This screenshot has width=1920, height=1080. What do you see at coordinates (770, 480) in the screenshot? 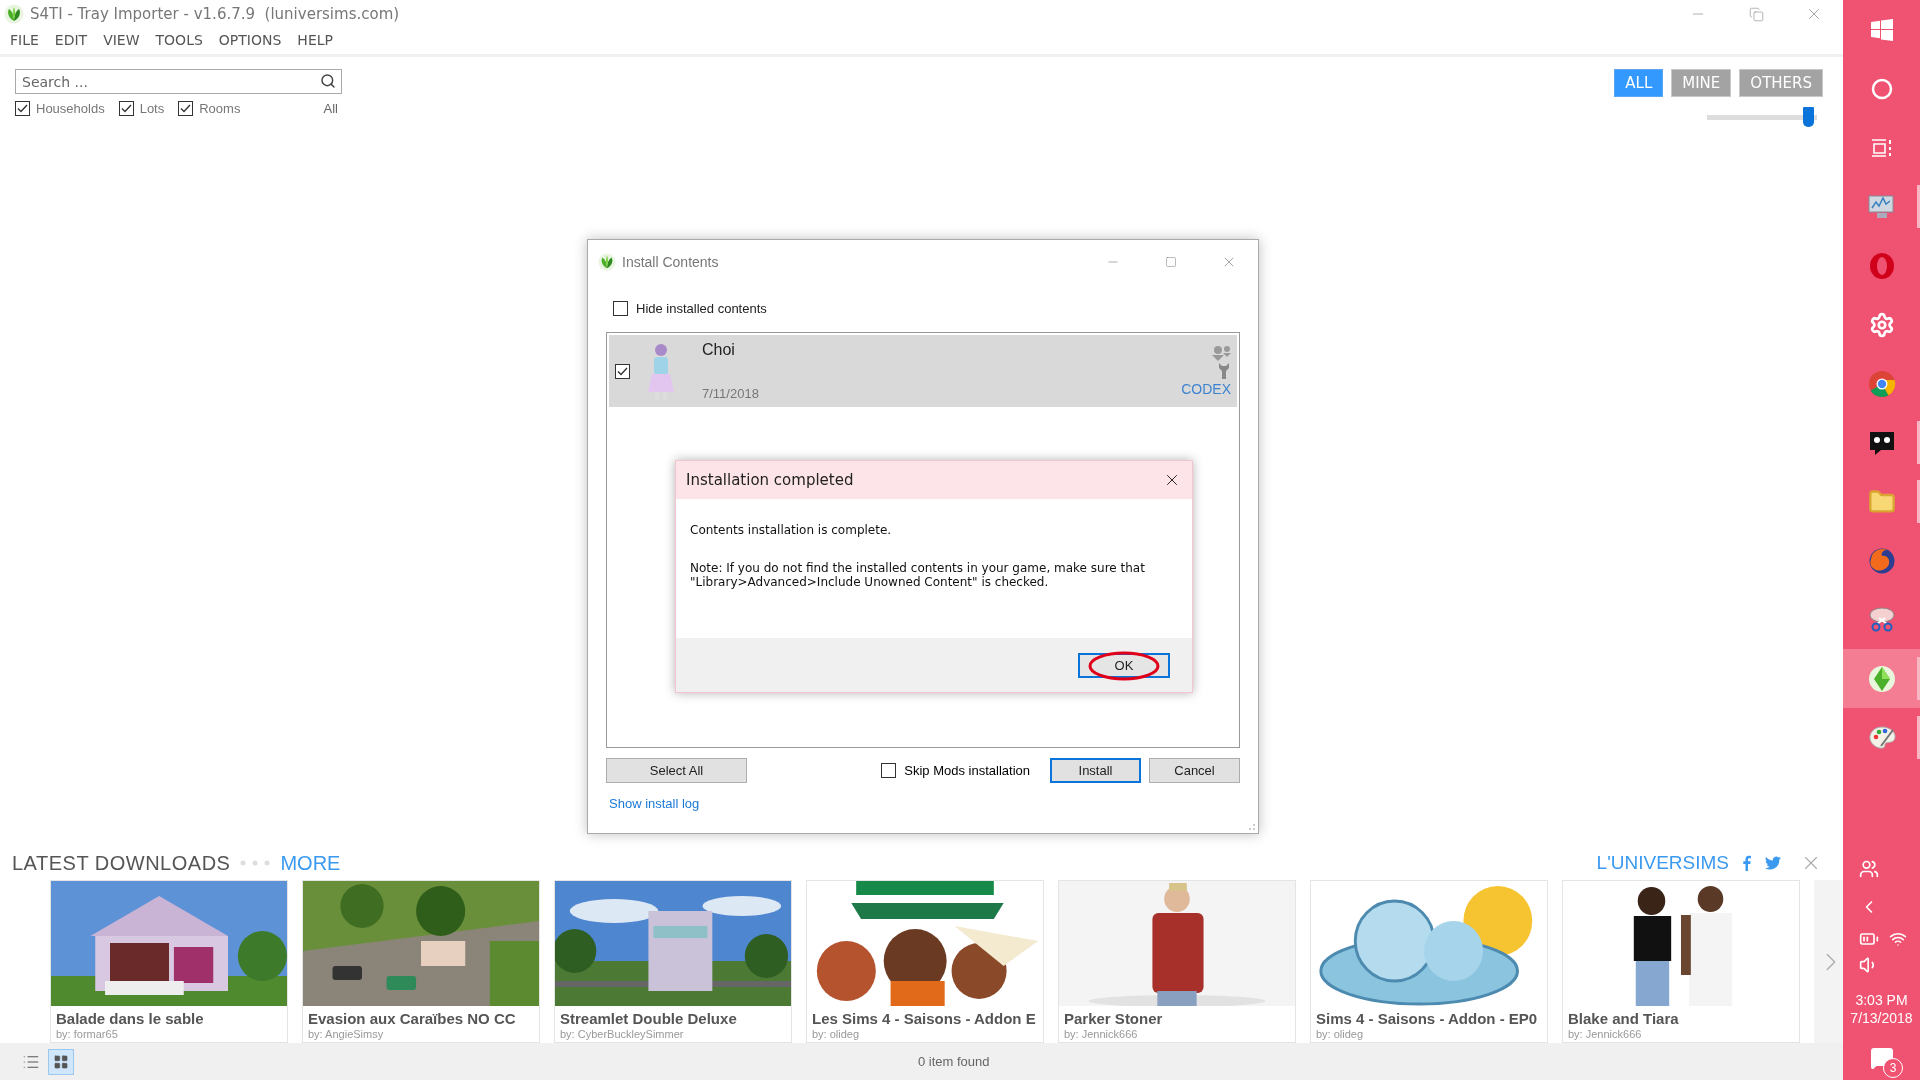
I see `message-title: Installation completed` at bounding box center [770, 480].